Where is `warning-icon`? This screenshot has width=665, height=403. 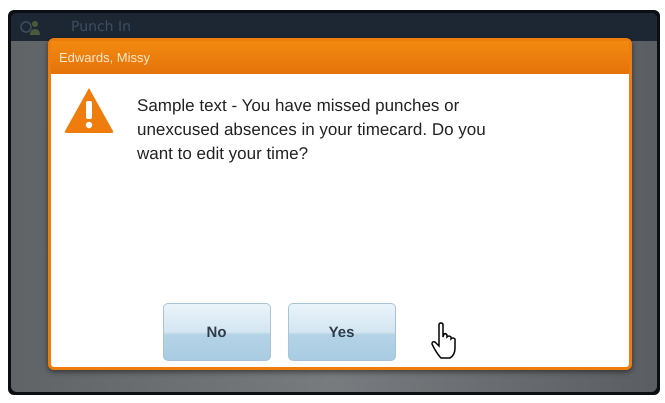
warning-icon is located at coordinates (89, 110).